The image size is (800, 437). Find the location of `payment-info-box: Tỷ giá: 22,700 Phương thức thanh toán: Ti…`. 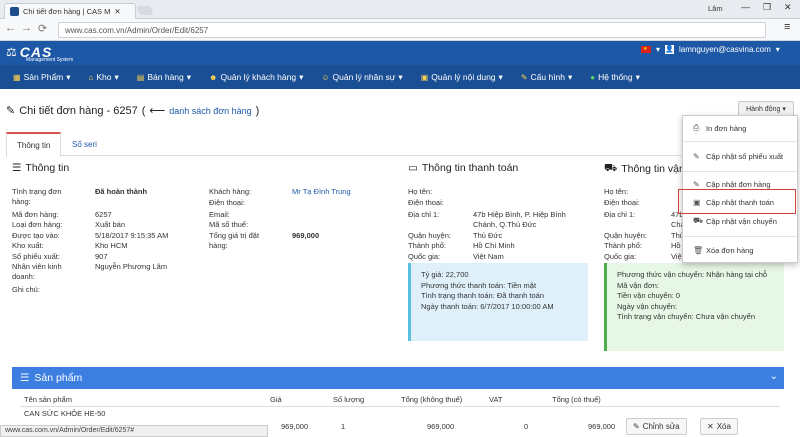

payment-info-box: Tỷ giá: 22,700 Phương thức thanh toán: Ti… is located at coordinates (498, 302).